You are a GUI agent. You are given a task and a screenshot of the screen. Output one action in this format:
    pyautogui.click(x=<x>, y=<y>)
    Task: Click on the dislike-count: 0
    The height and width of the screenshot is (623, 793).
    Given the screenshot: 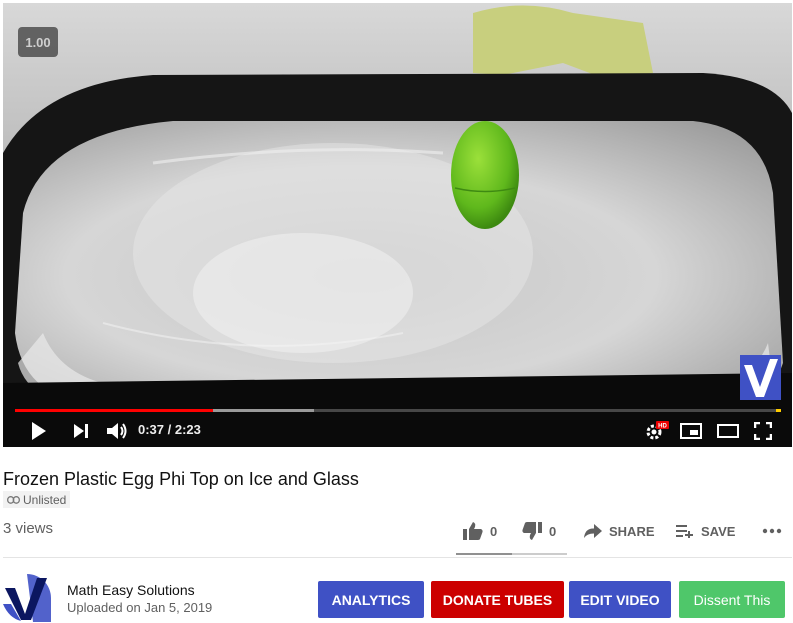 What is the action you would take?
    pyautogui.click(x=553, y=531)
    